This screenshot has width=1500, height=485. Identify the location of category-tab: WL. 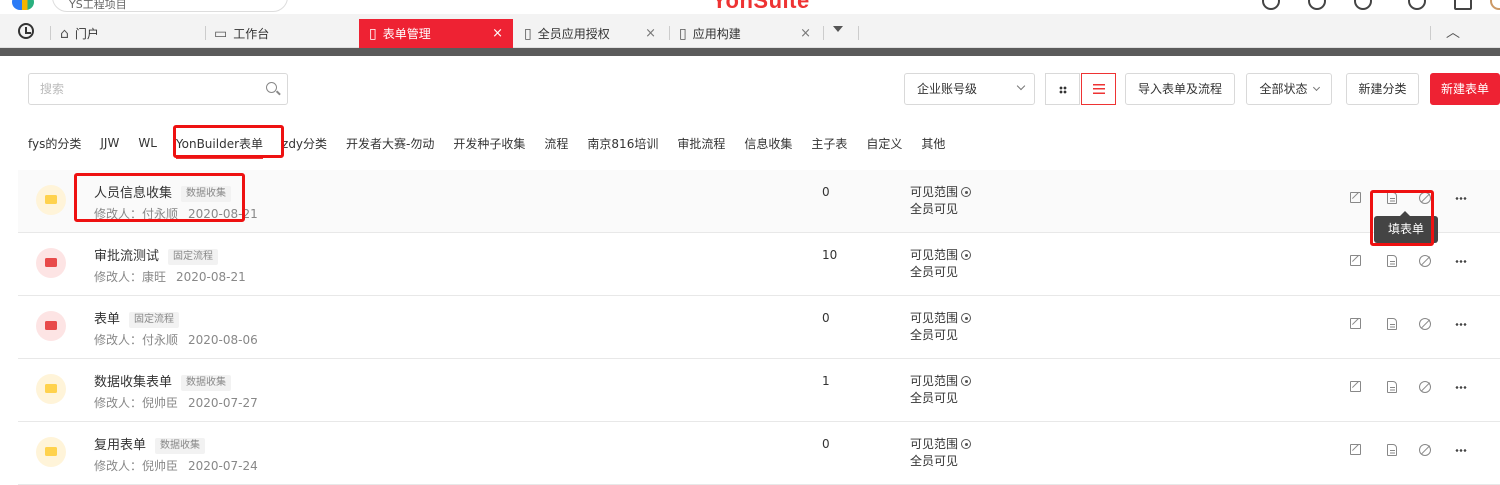
(147, 143).